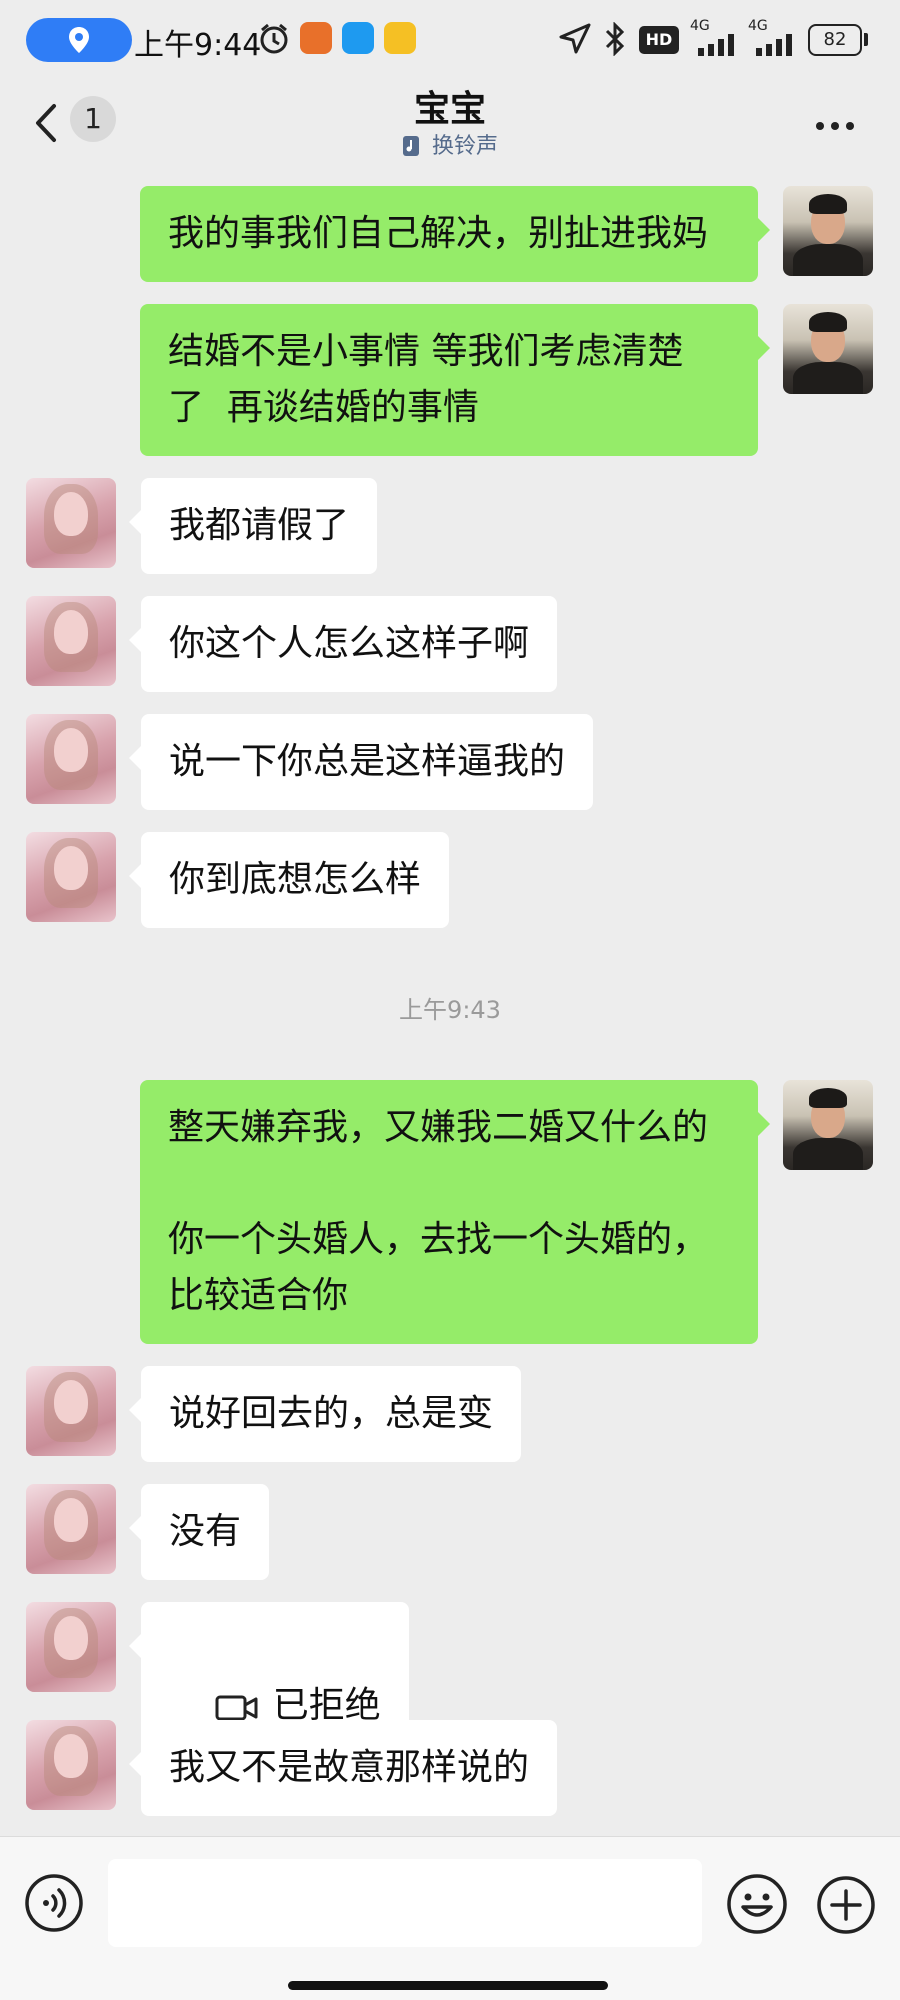 The height and width of the screenshot is (2000, 900). I want to click on plus-icon, so click(846, 1905).